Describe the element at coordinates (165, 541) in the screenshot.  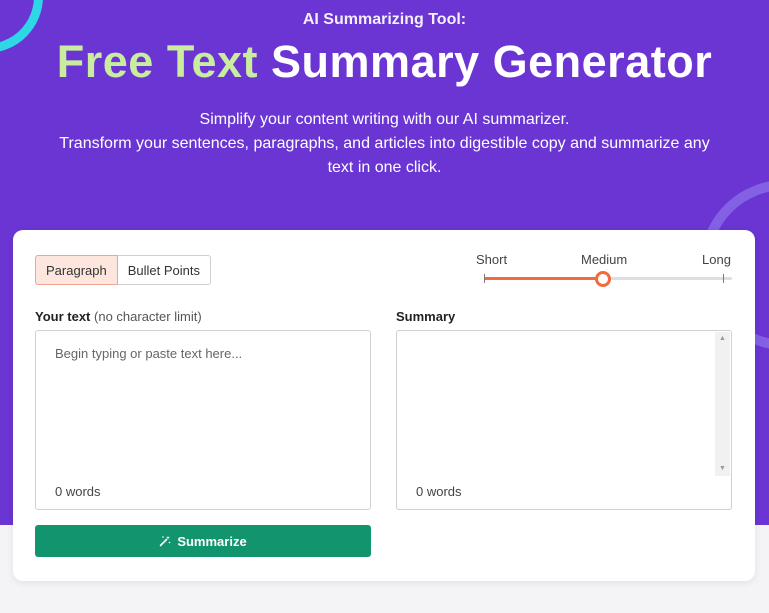
I see `wand-icon` at that location.